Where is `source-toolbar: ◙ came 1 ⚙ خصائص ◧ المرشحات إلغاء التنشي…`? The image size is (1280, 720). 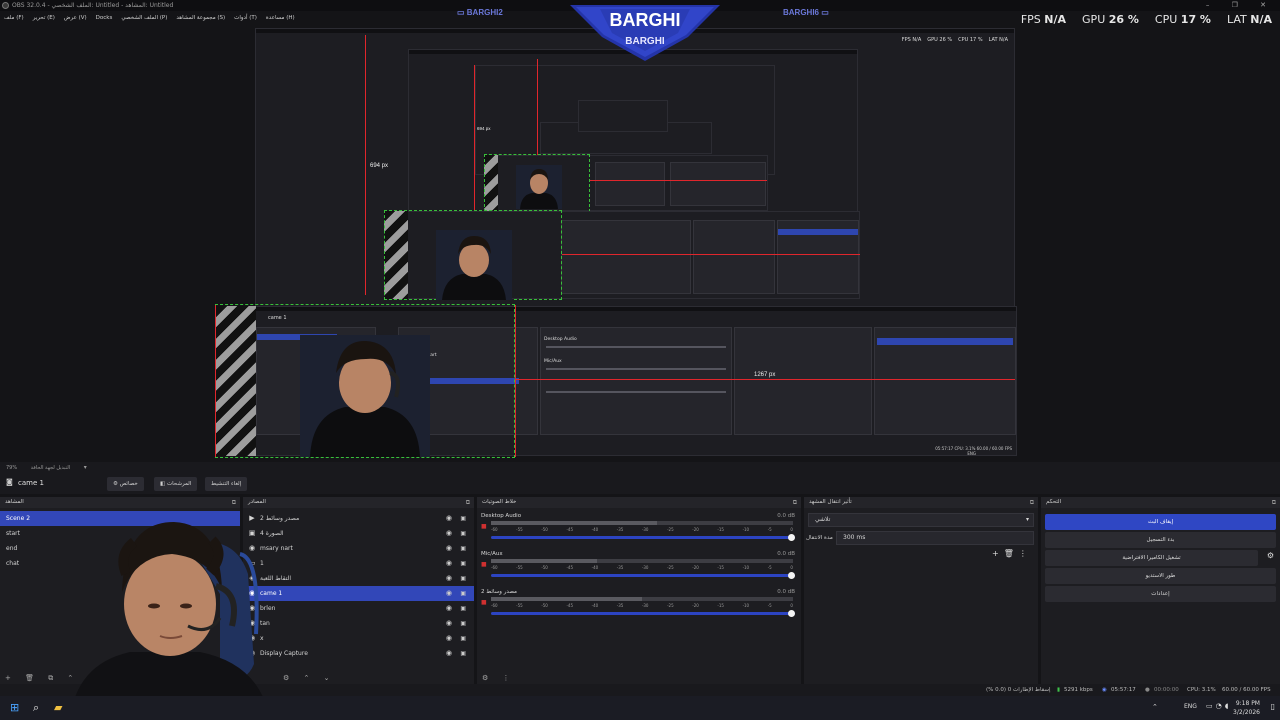 source-toolbar: ◙ came 1 ⚙ خصائص ◧ المرشحات إلغاء التنشي… is located at coordinates (640, 484).